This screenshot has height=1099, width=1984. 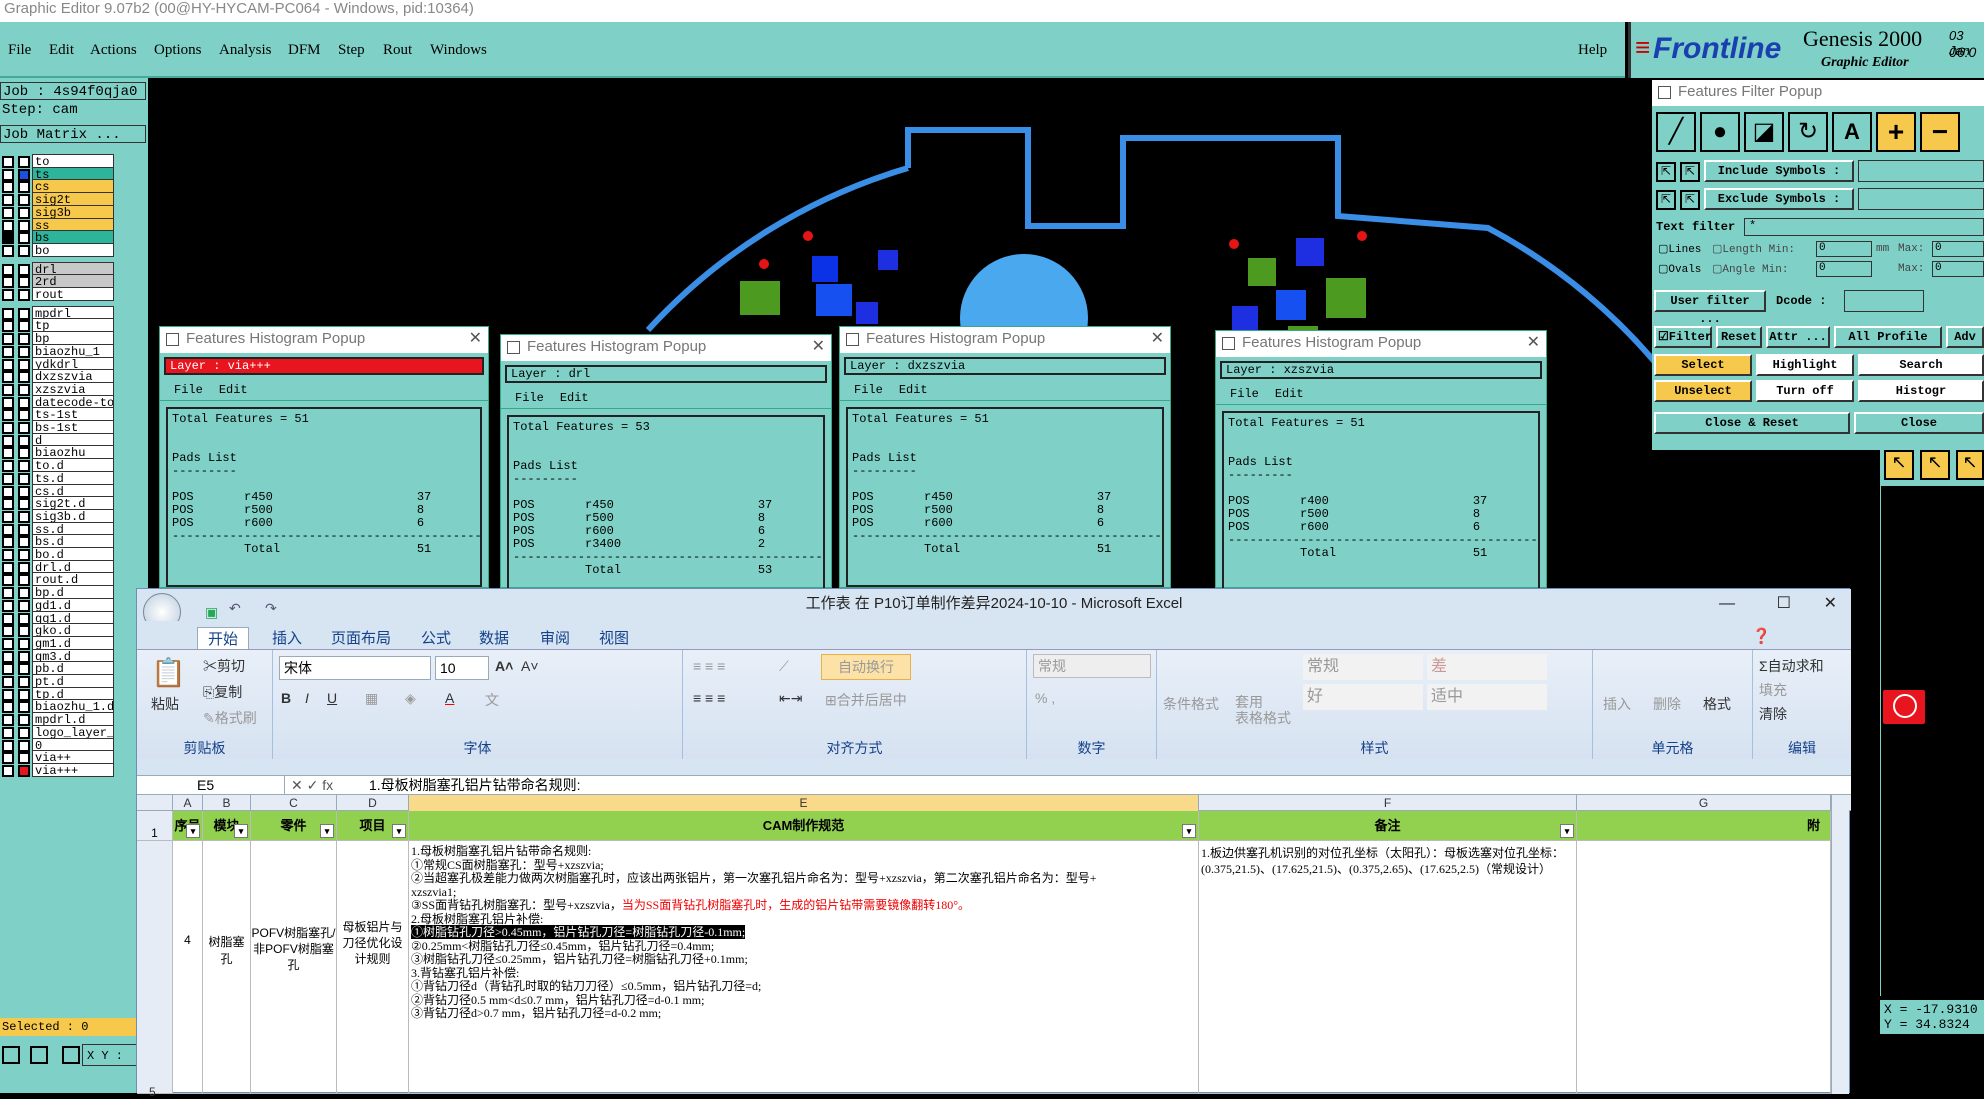 I want to click on cell-d4: 母板铝片与刀径优化设计规则, so click(x=373, y=967).